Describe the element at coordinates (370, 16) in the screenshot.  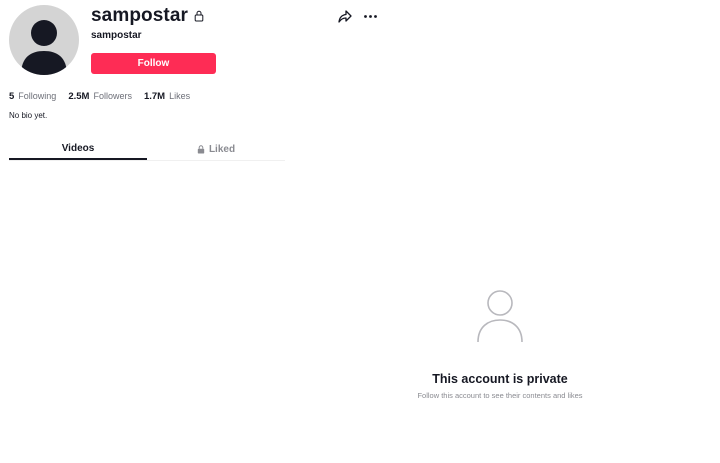
I see `more-icon` at that location.